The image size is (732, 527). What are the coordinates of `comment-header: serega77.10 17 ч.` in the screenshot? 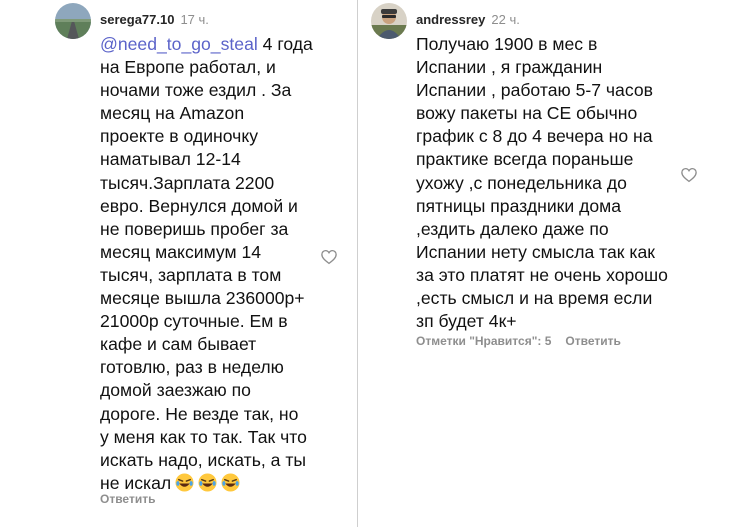 It's located at (154, 19).